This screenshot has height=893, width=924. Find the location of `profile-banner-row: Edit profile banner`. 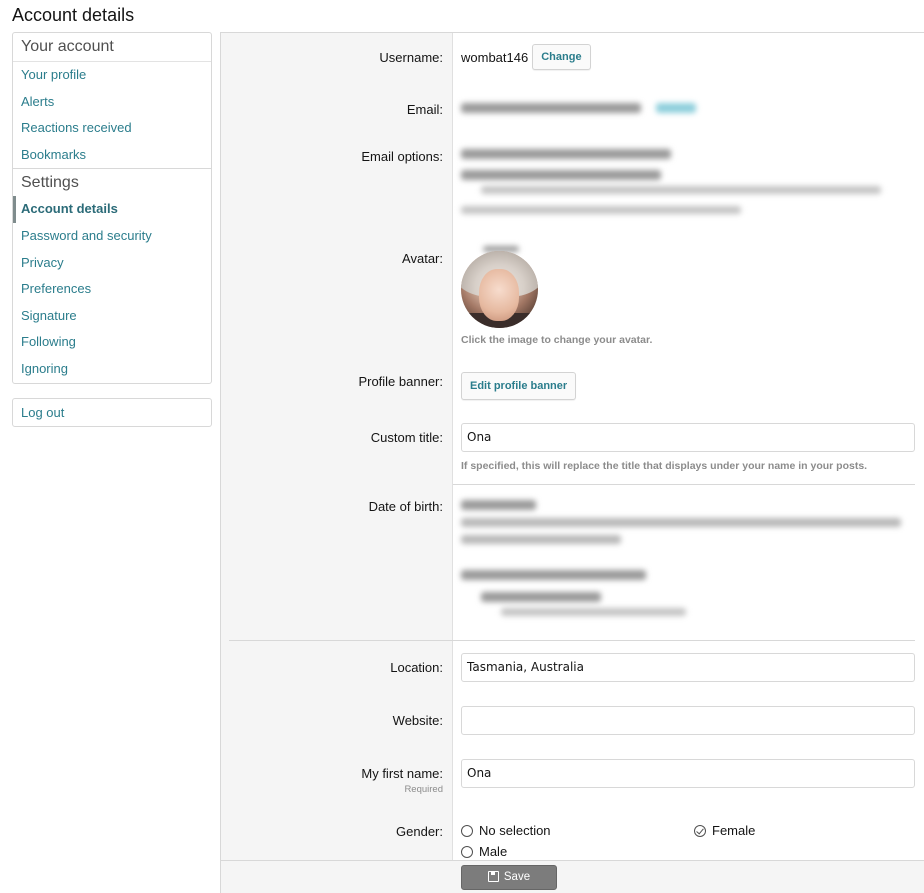

profile-banner-row: Edit profile banner is located at coordinates (519, 386).